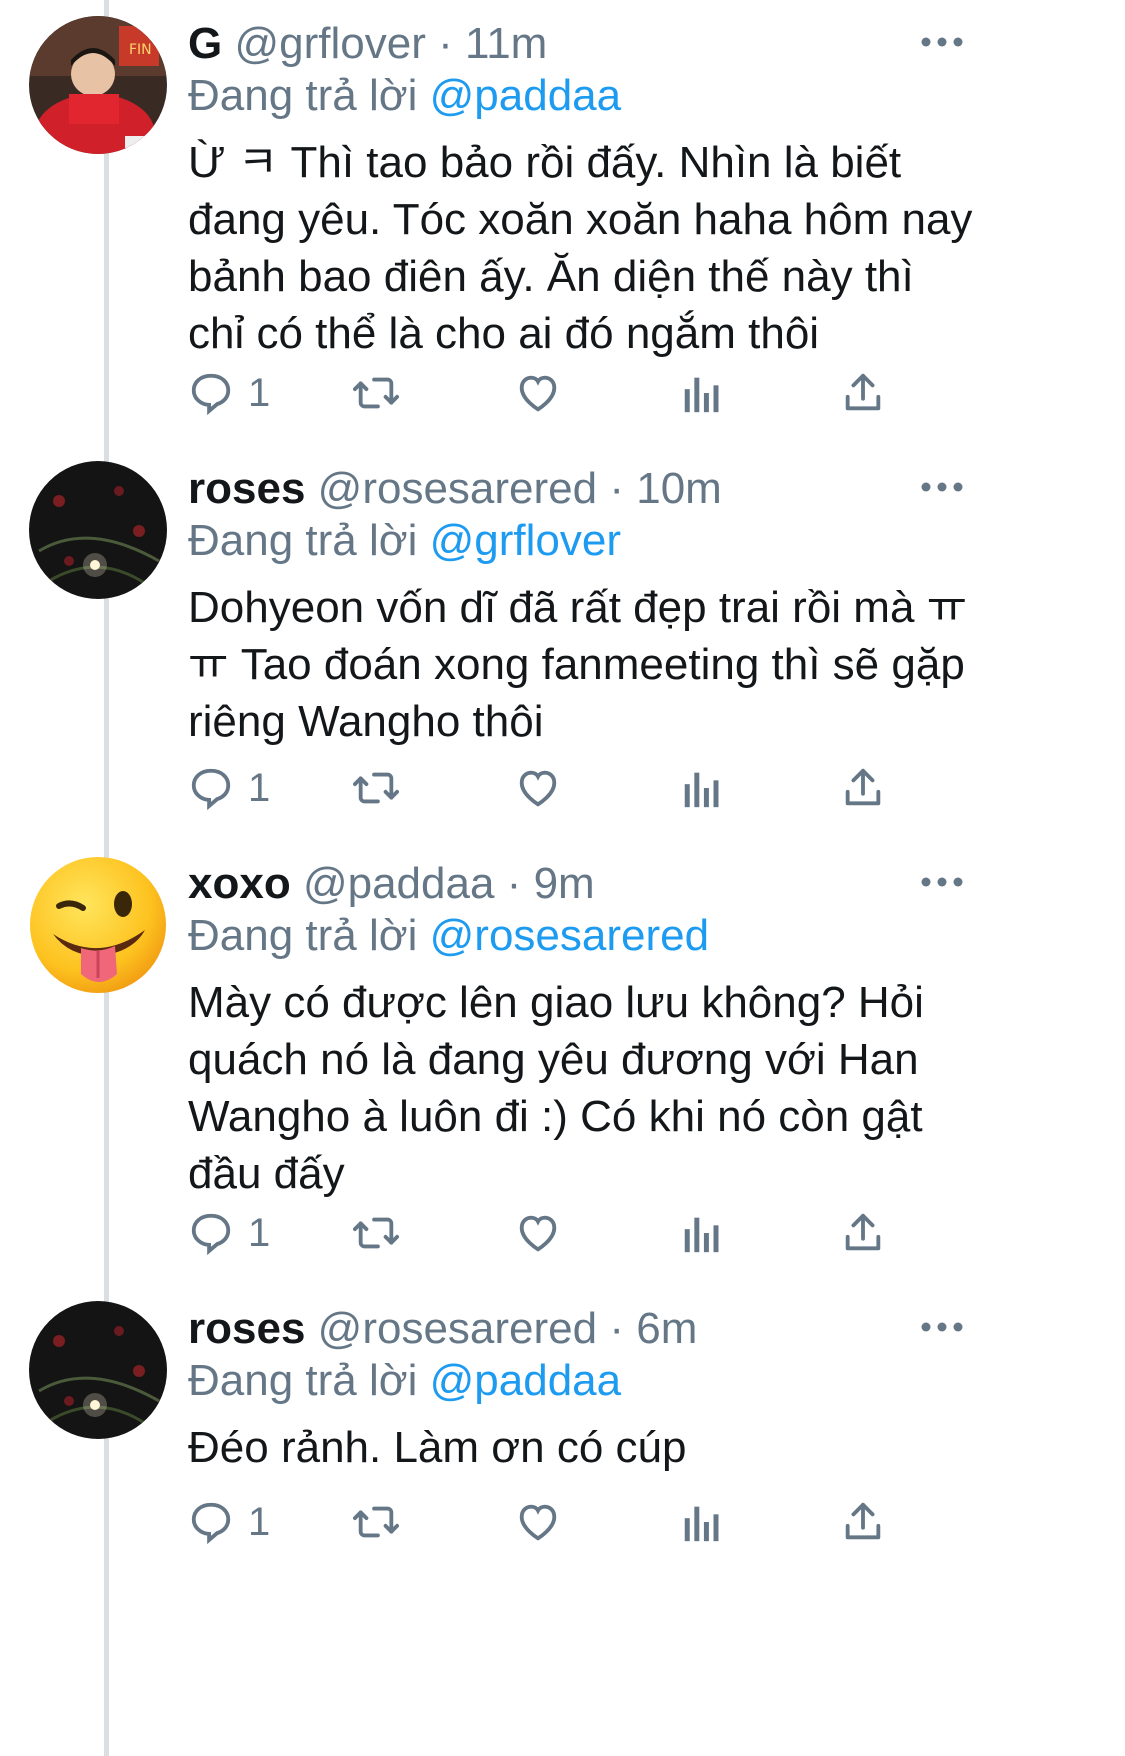  I want to click on avatar: FIN, so click(98, 85).